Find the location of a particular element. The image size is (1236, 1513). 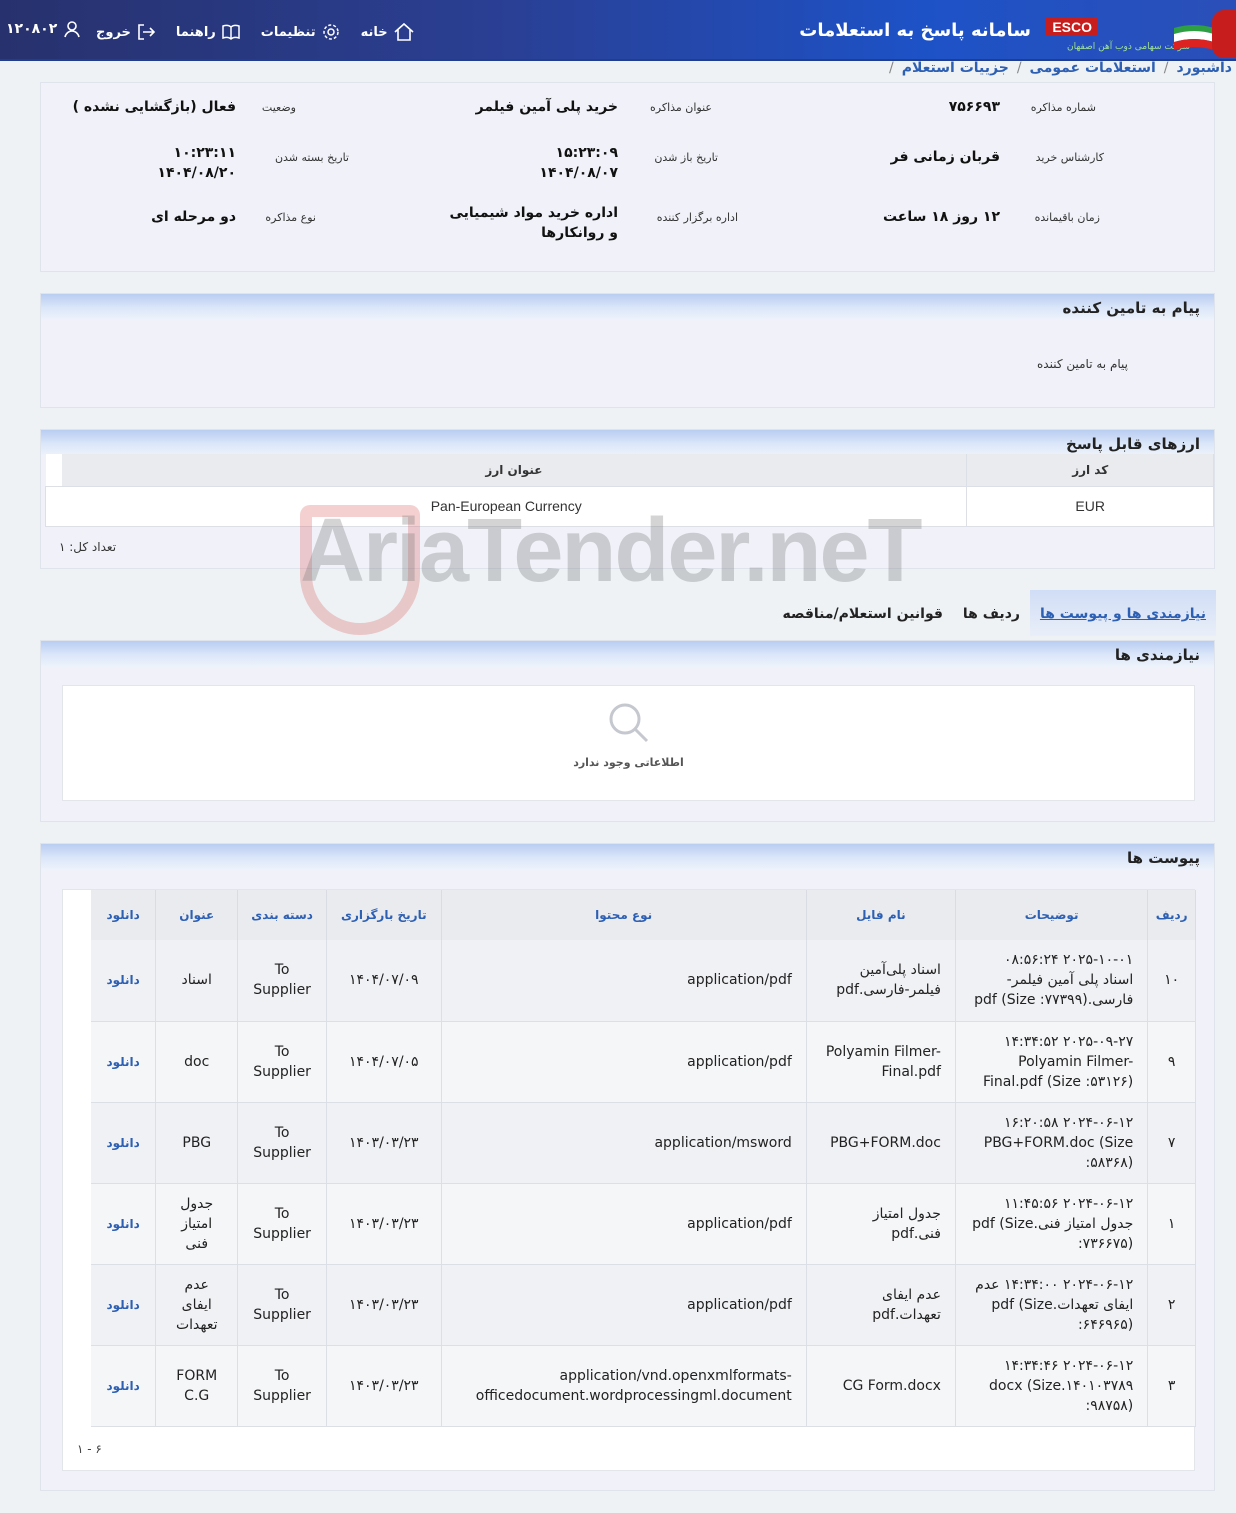

currency-code-header: کد ارز is located at coordinates (1090, 470).